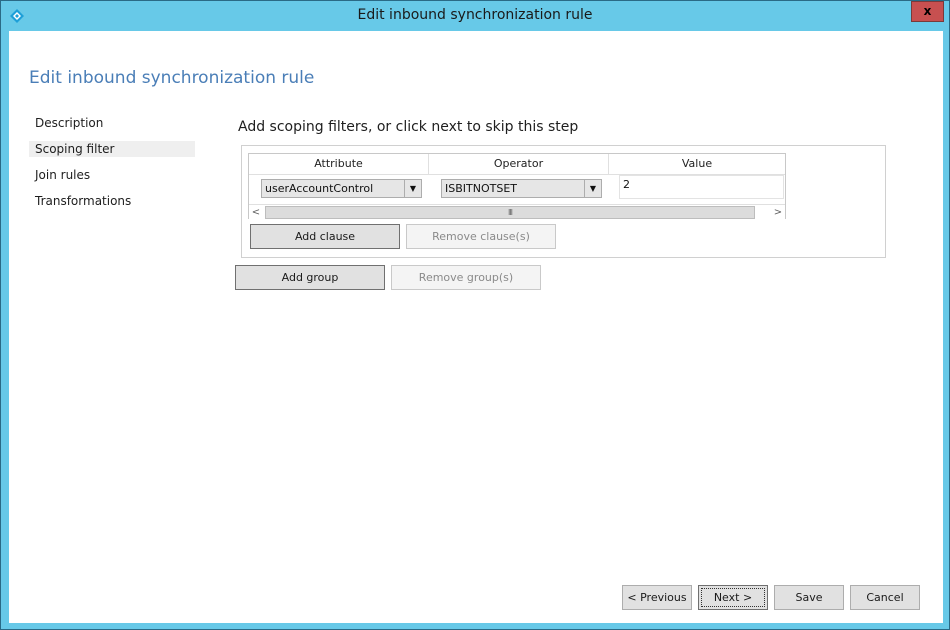  What do you see at coordinates (697, 163) in the screenshot?
I see `column-header-value: Value` at bounding box center [697, 163].